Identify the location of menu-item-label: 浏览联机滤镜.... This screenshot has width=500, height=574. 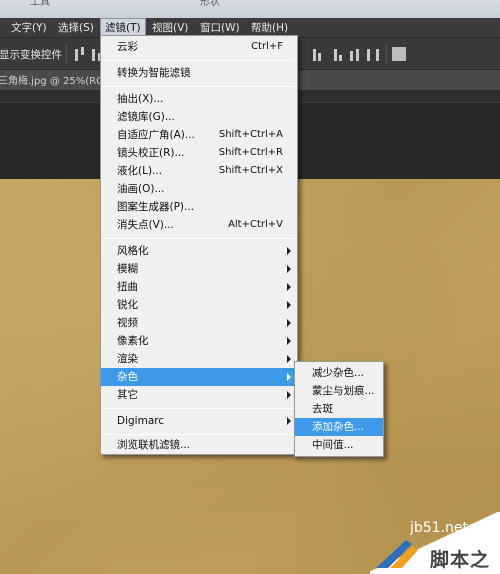
(154, 445).